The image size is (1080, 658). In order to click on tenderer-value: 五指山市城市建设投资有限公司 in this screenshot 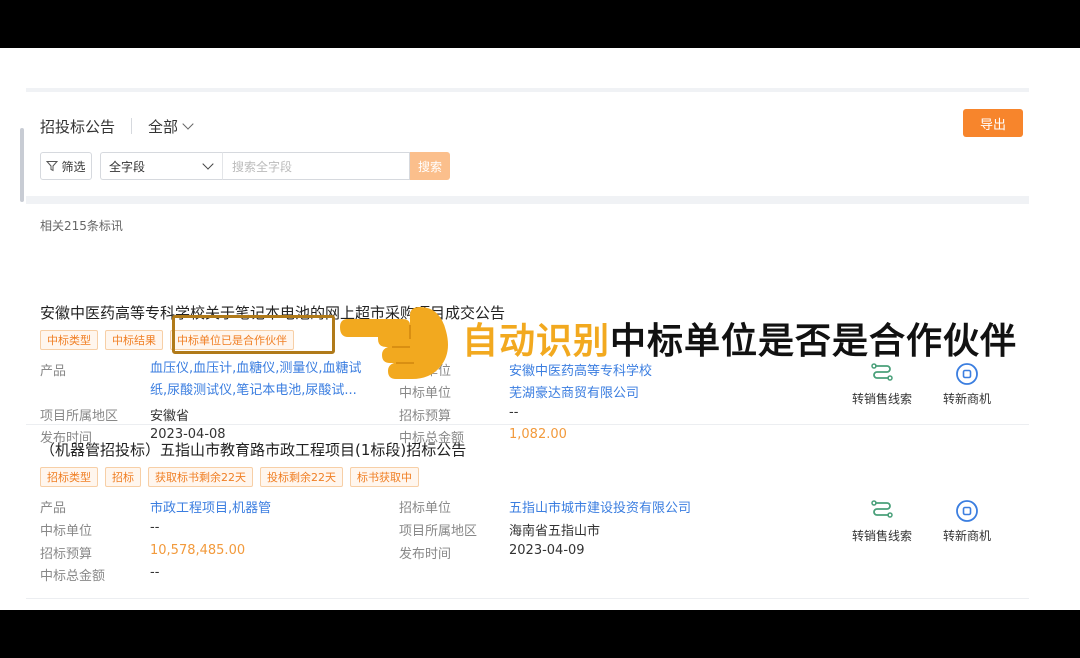, I will do `click(600, 506)`.